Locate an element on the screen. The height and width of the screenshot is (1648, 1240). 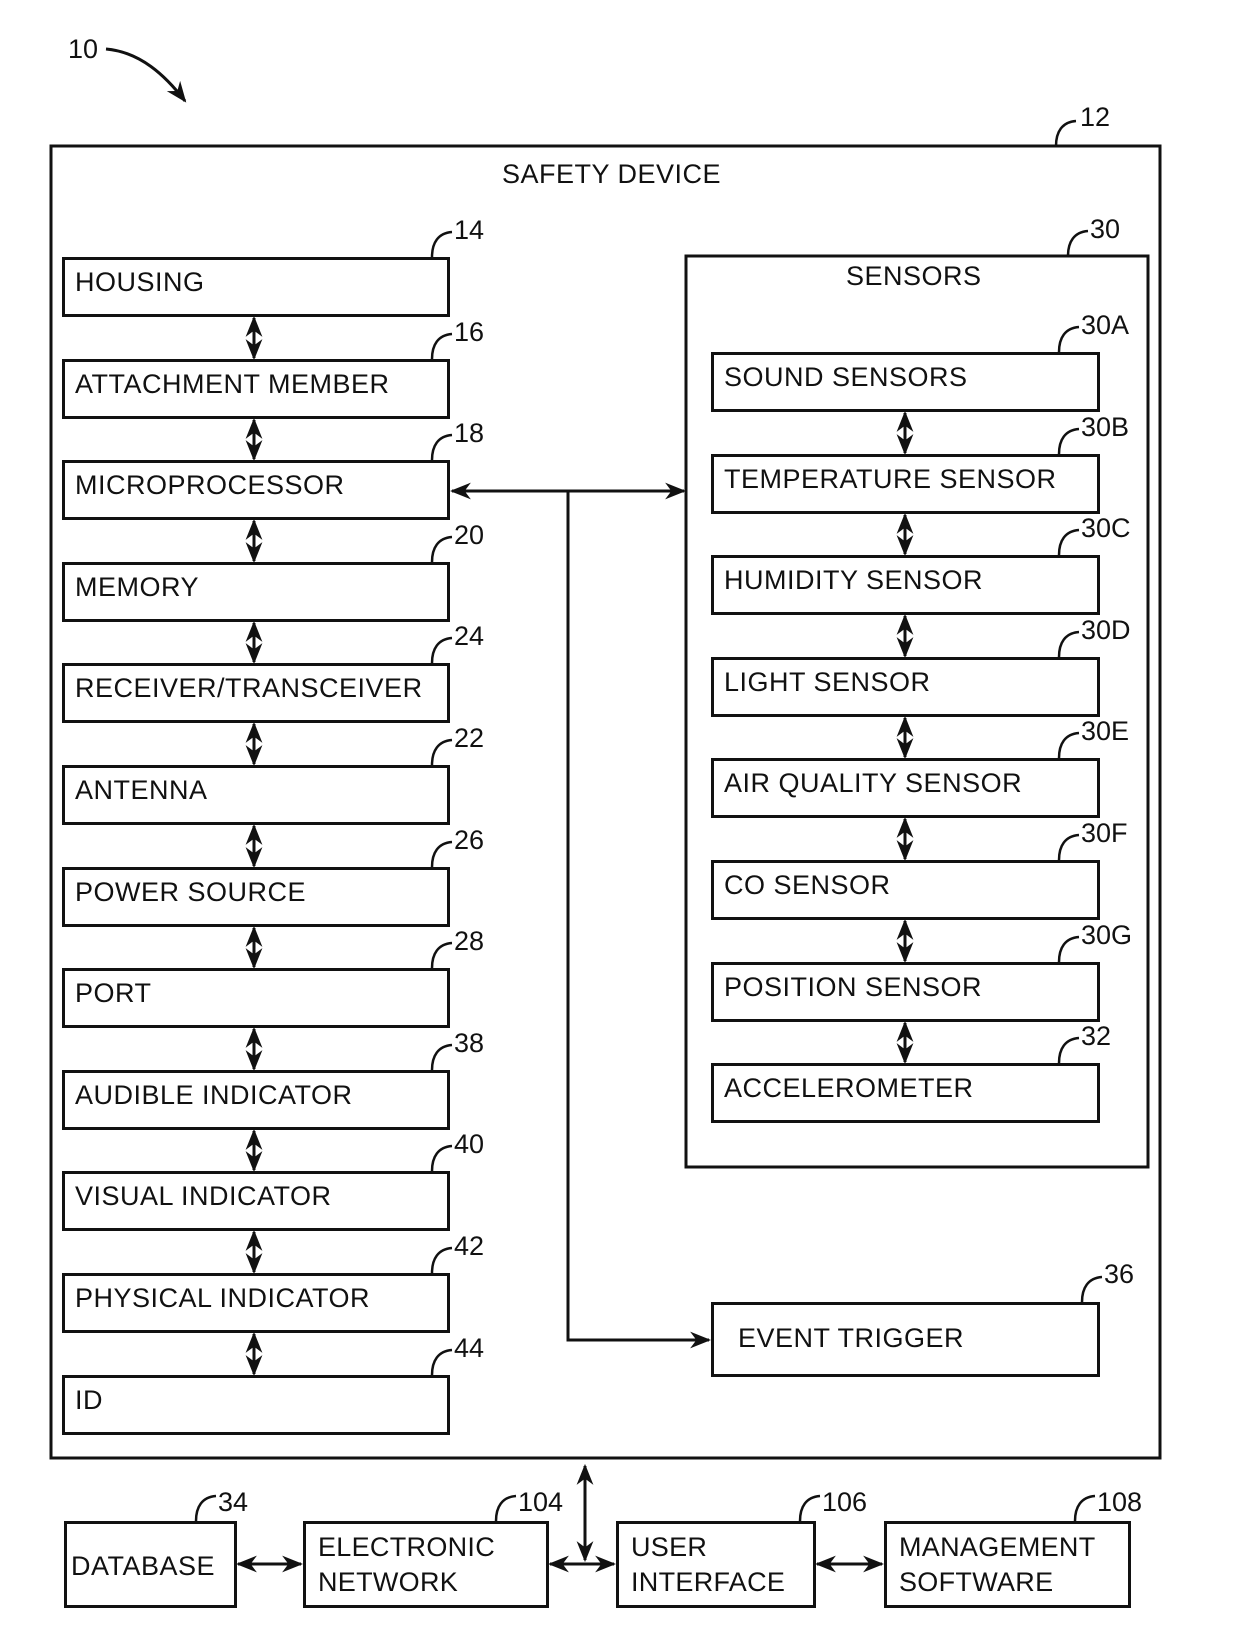
sensor-label: LIGHT SENSOR is located at coordinates (827, 682).